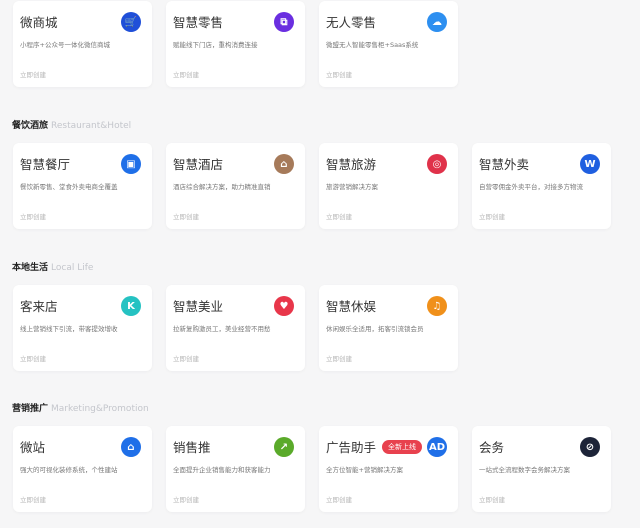 The image size is (640, 528). I want to click on section-subtitle: Marketing&Promotion, so click(100, 409).